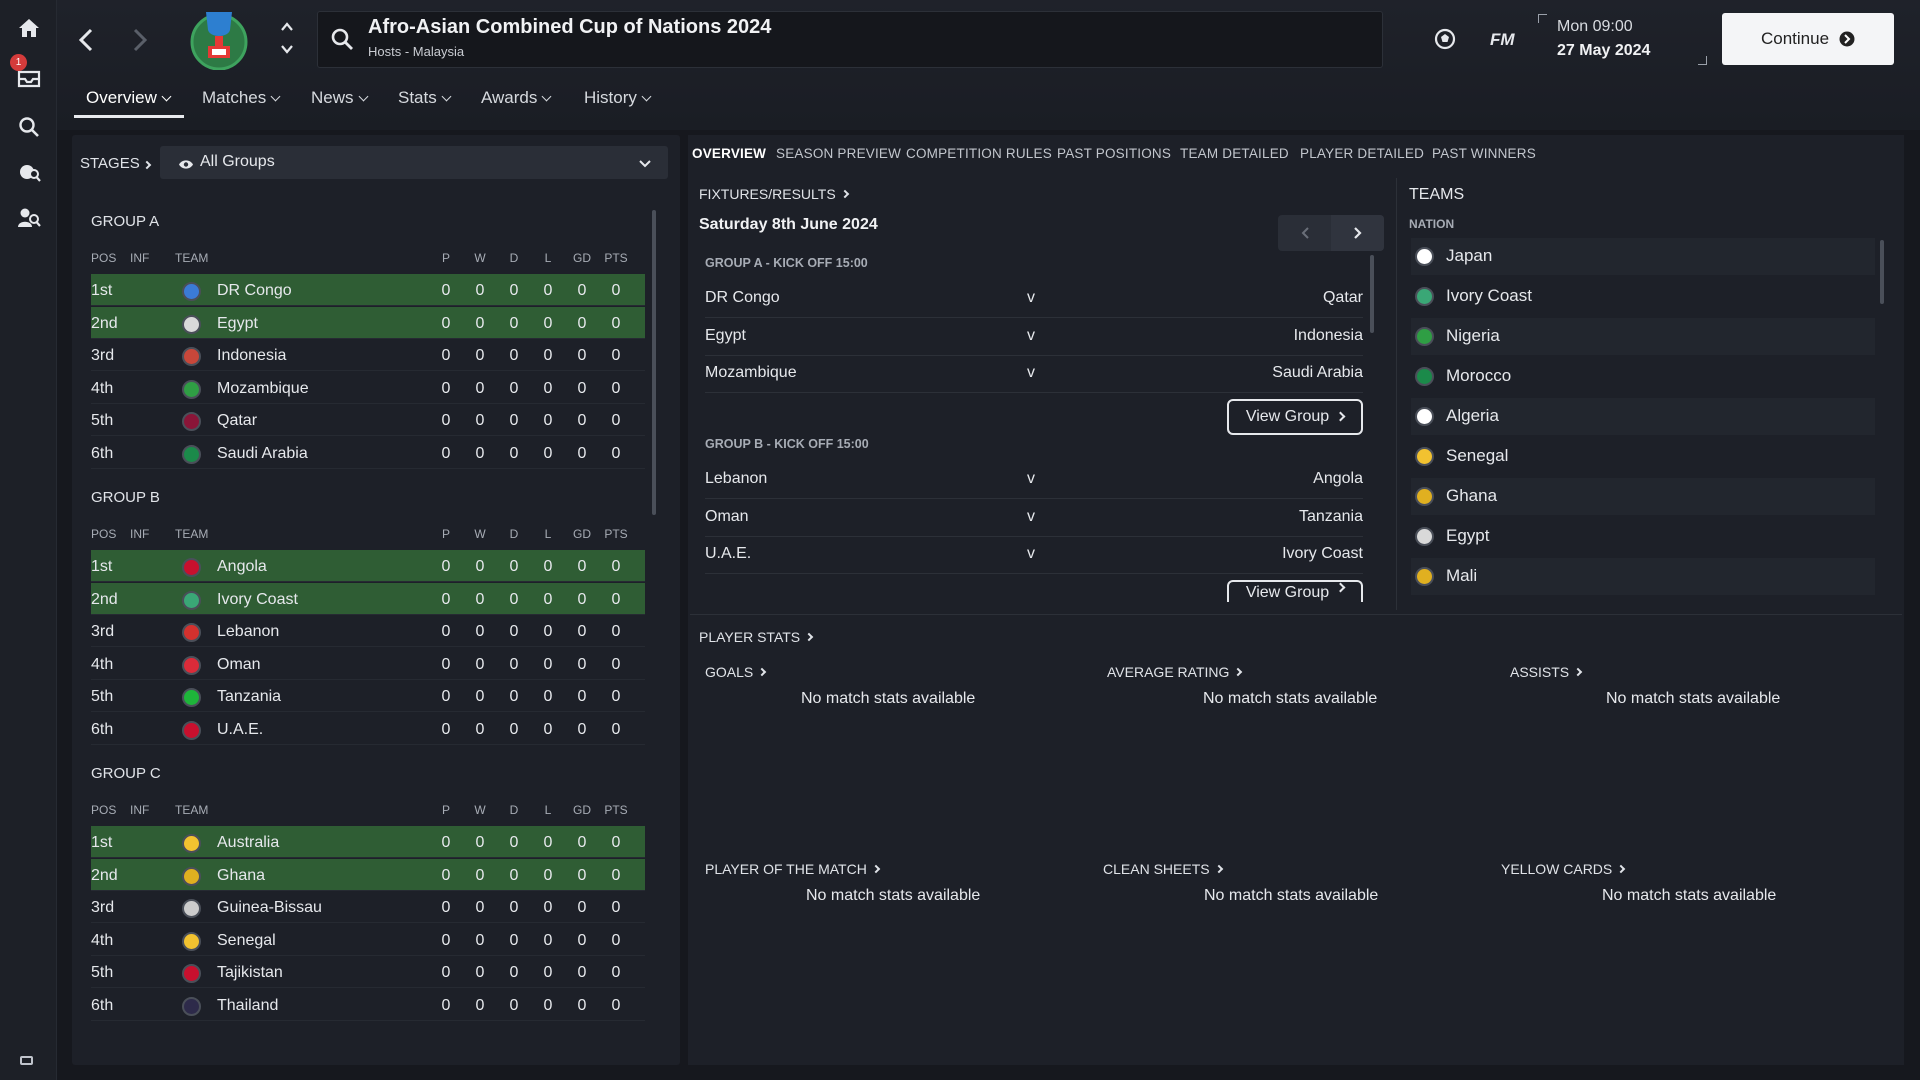  Describe the element at coordinates (774, 194) in the screenshot. I see `fixtures-results-link: FIXTURES/RESULTS` at that location.